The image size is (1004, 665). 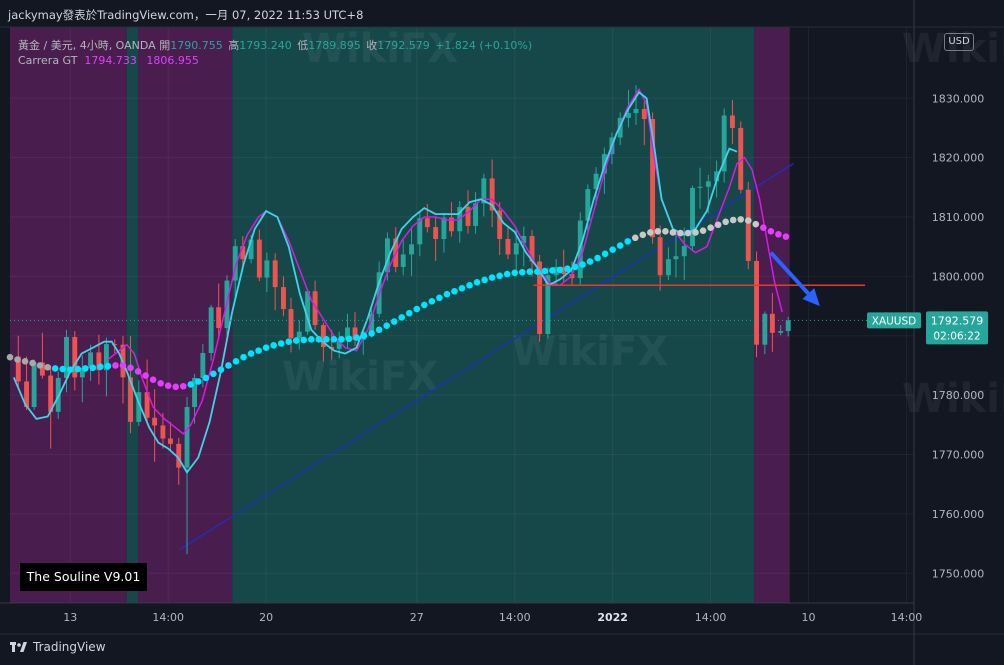 I want to click on y-tick-label: 1750.000, so click(x=958, y=573).